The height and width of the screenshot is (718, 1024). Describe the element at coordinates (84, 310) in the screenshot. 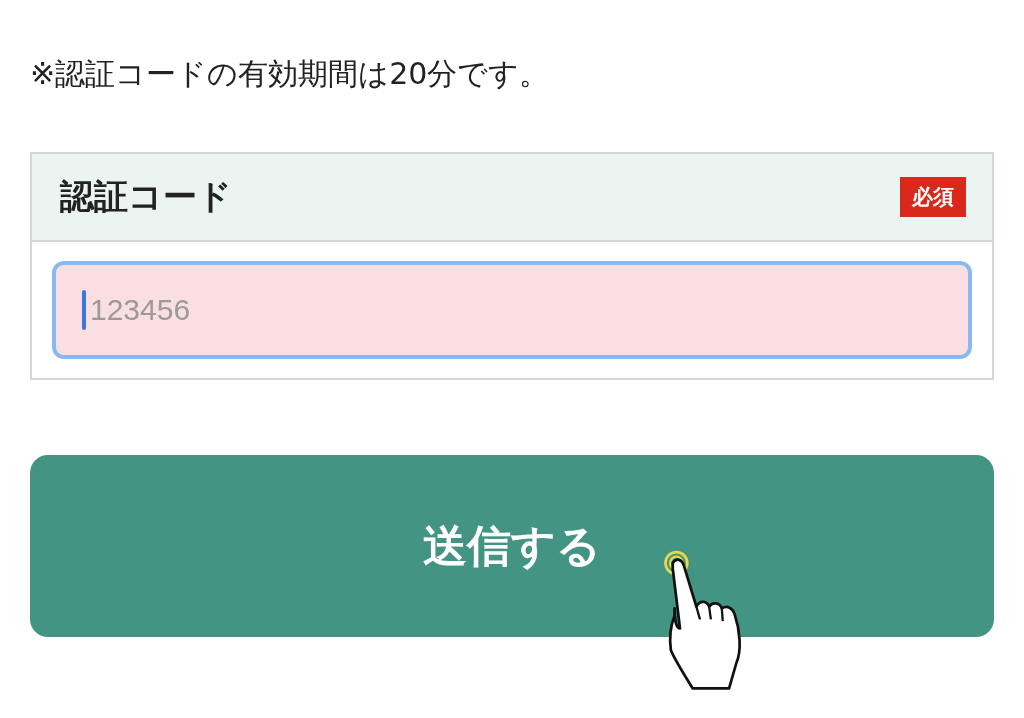

I see `text-cursor` at that location.